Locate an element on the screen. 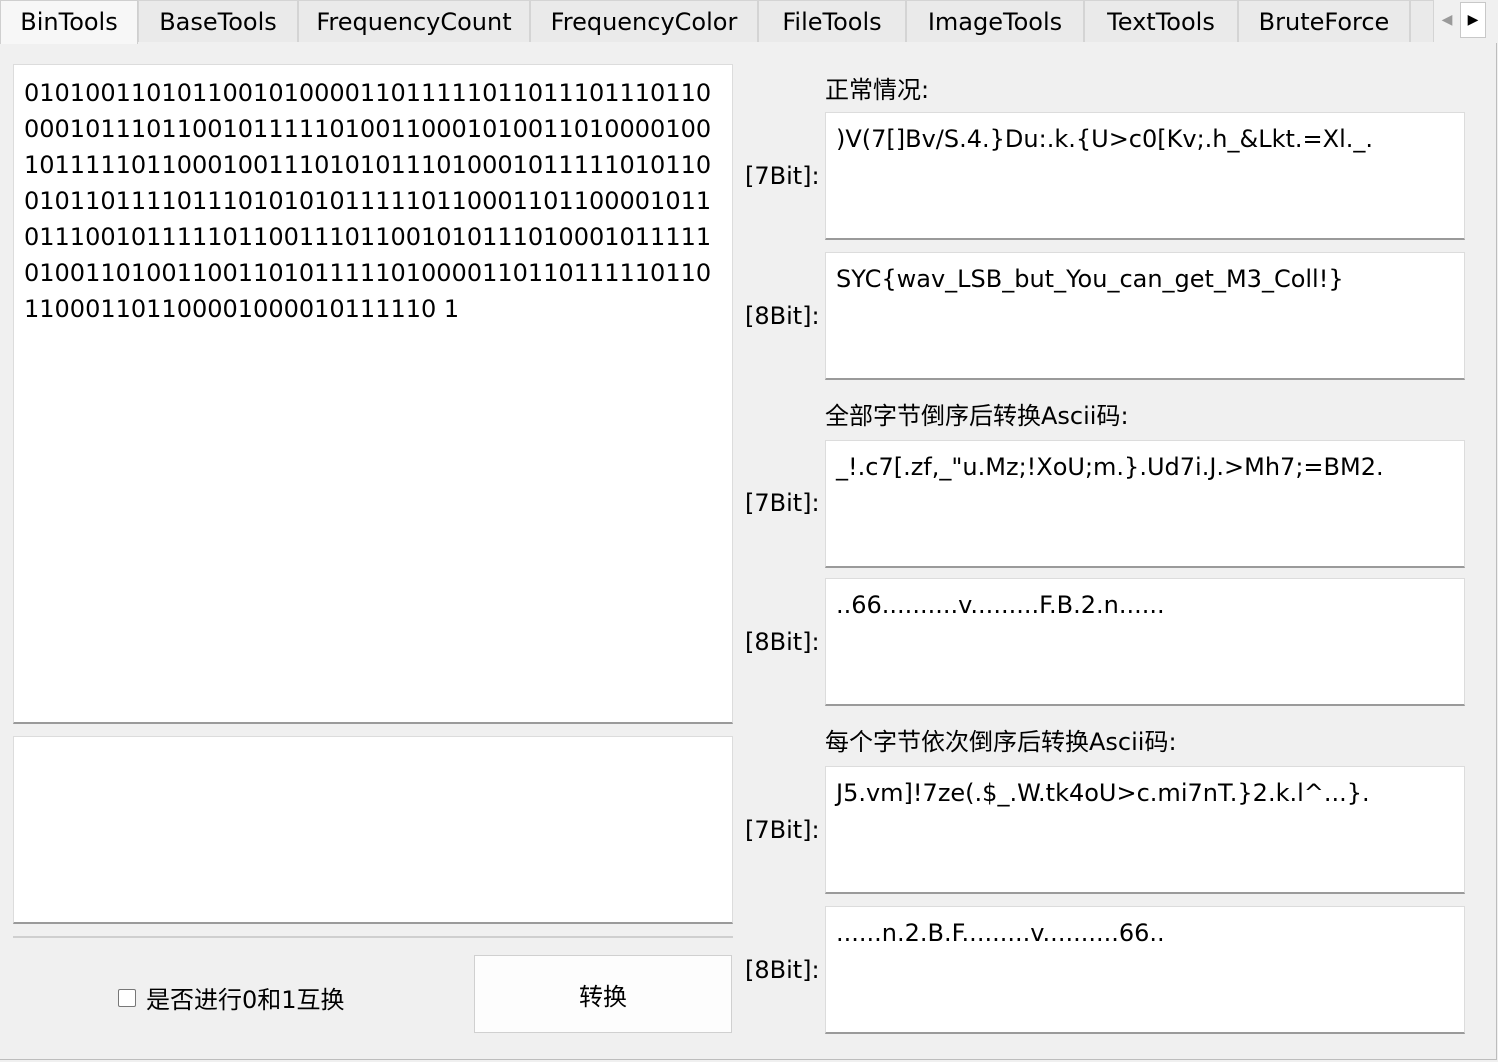 The width and height of the screenshot is (1498, 1062). convert-button: 转换 is located at coordinates (603, 994).